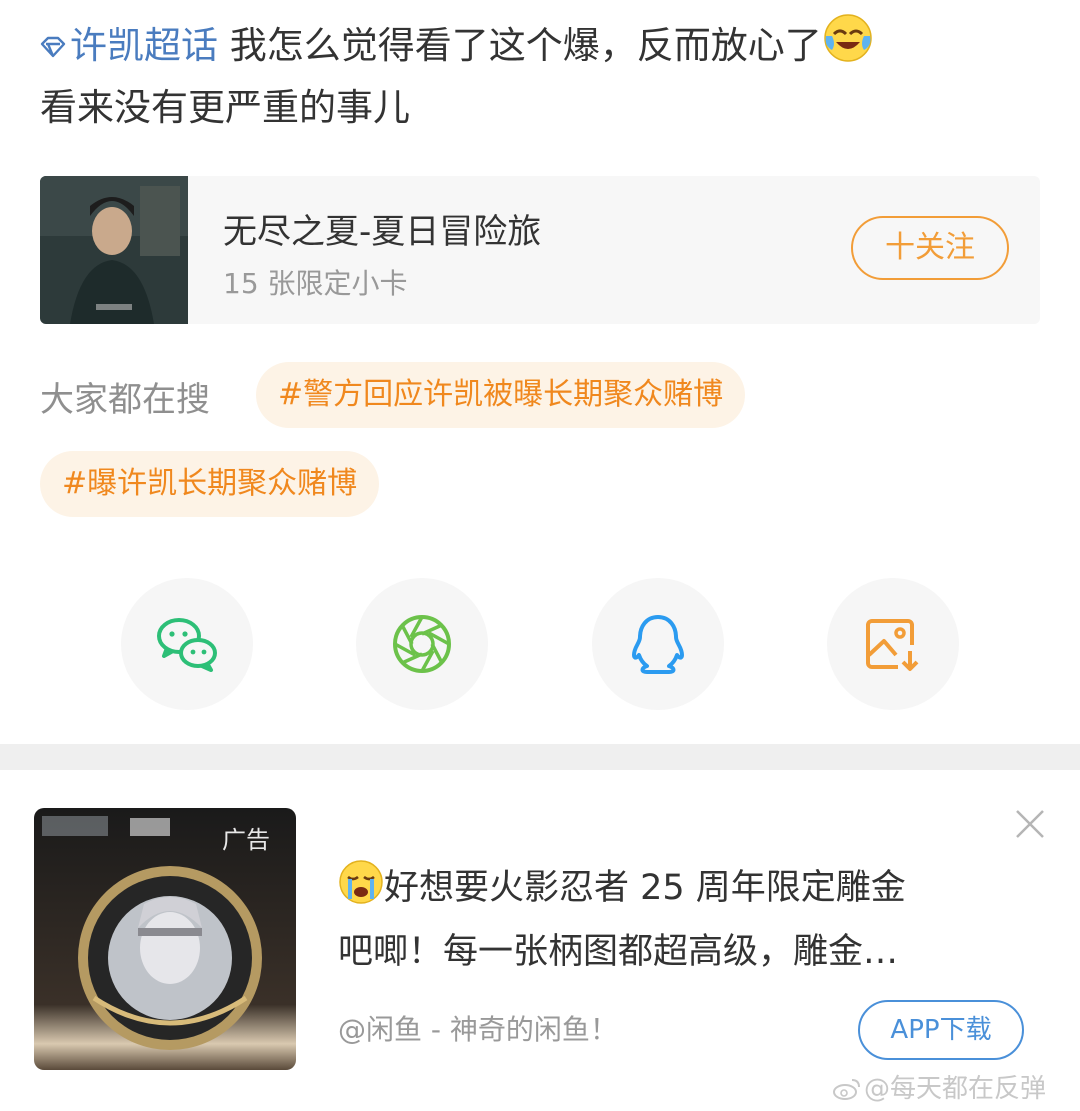 This screenshot has width=1080, height=1111. I want to click on ad-source: @闲鱼 - 神奇的闲鱼！, so click(478, 1029).